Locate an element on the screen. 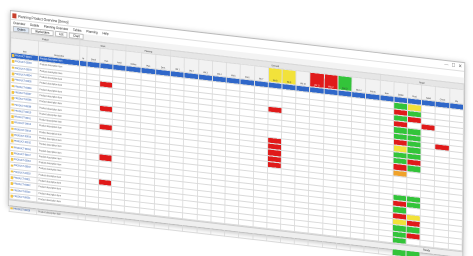  column-header: Info is located at coordinates (456, 96).